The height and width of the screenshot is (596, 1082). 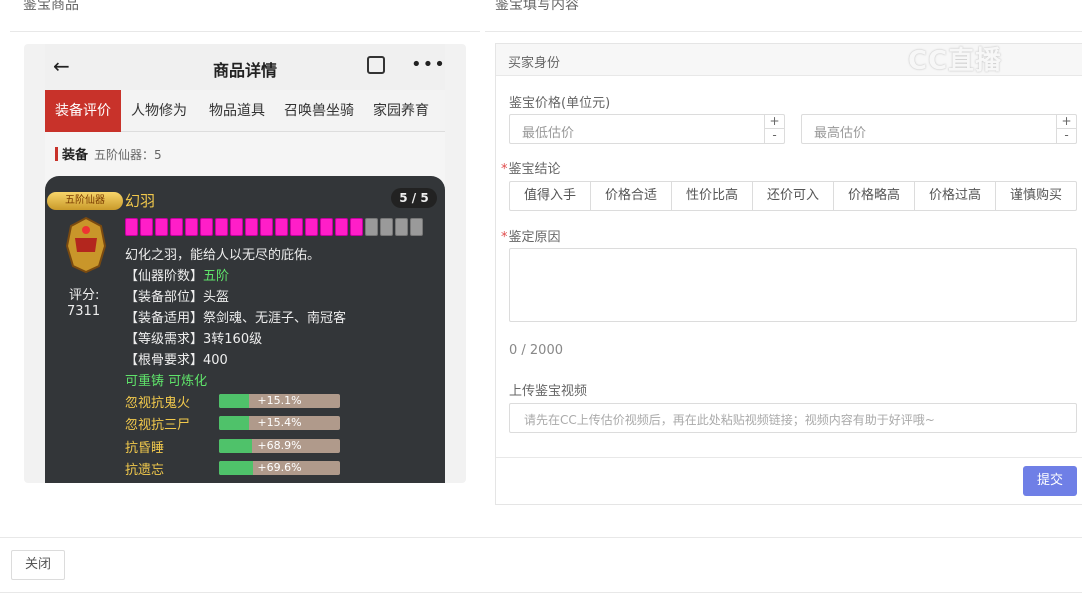 What do you see at coordinates (840, 133) in the screenshot?
I see `max-price-placeholder: 最高估价` at bounding box center [840, 133].